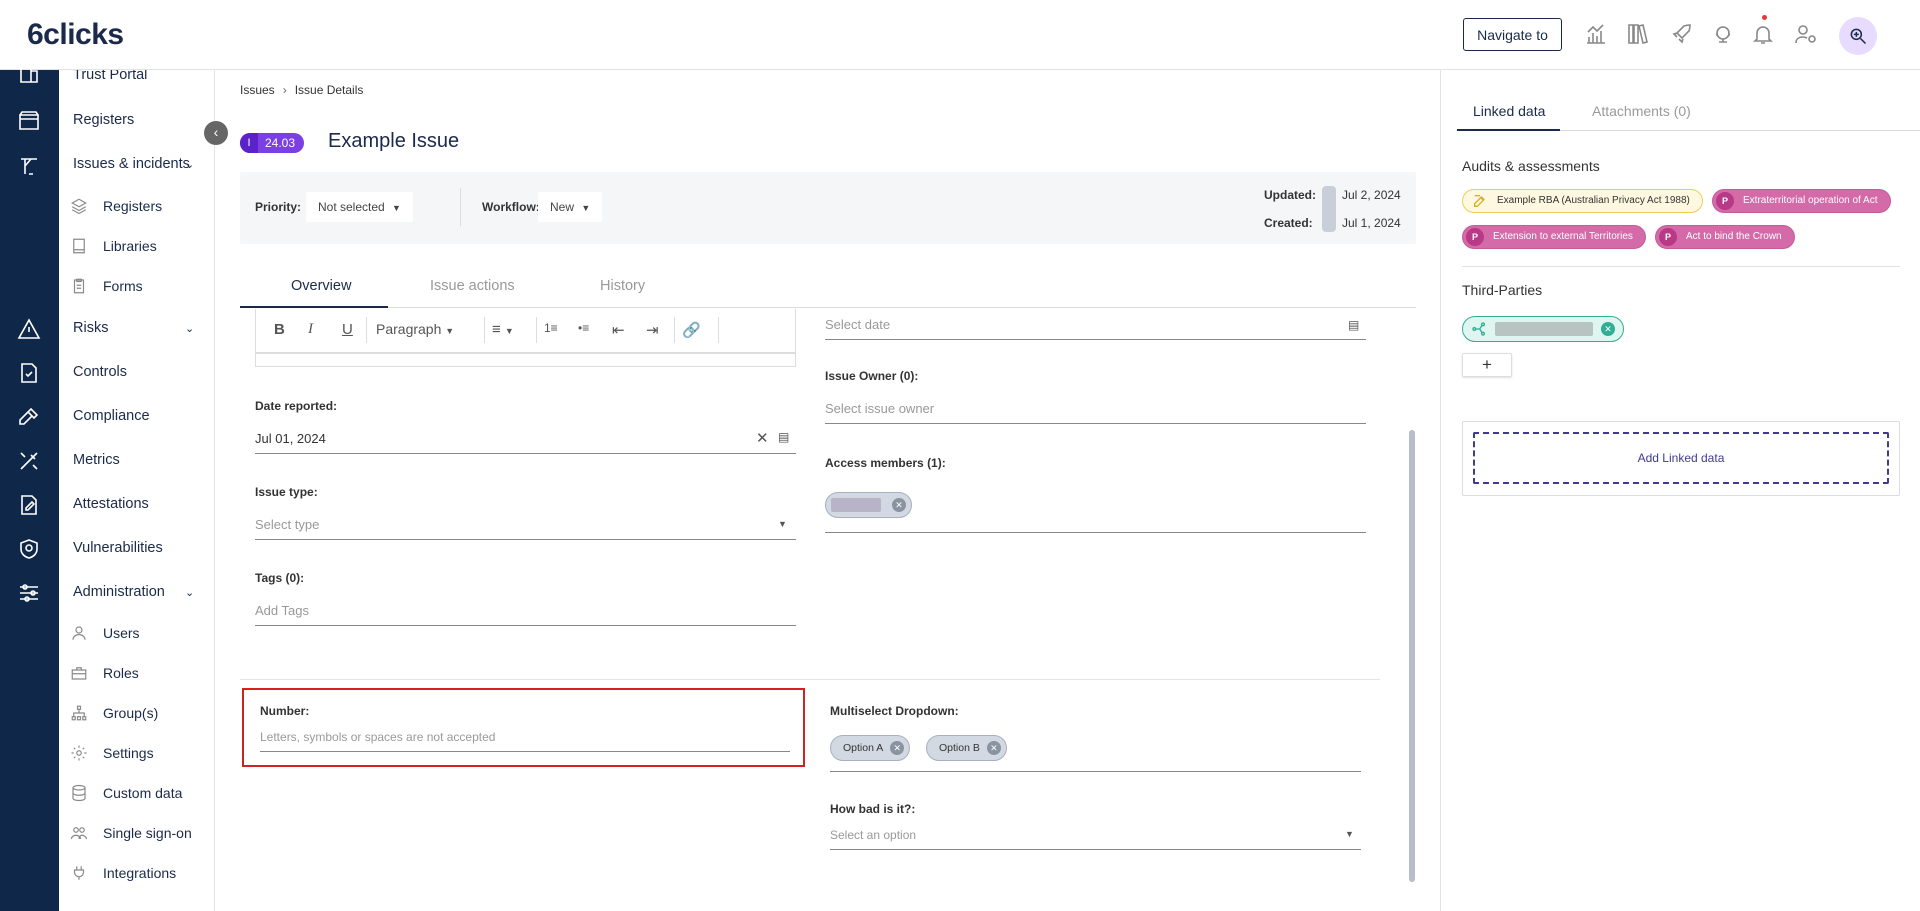 This screenshot has width=1920, height=911. Describe the element at coordinates (79, 793) in the screenshot. I see `database-icon` at that location.